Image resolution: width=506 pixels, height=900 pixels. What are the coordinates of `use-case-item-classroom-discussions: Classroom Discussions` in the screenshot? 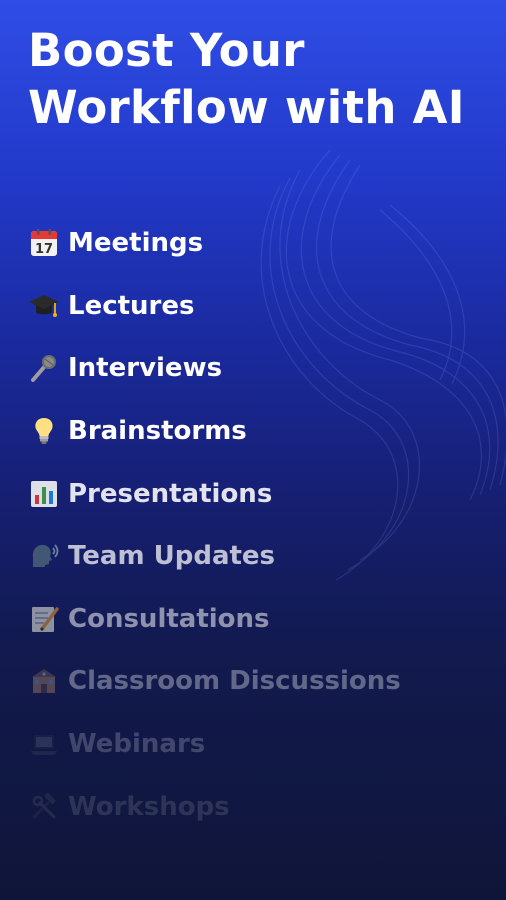 It's located at (214, 681).